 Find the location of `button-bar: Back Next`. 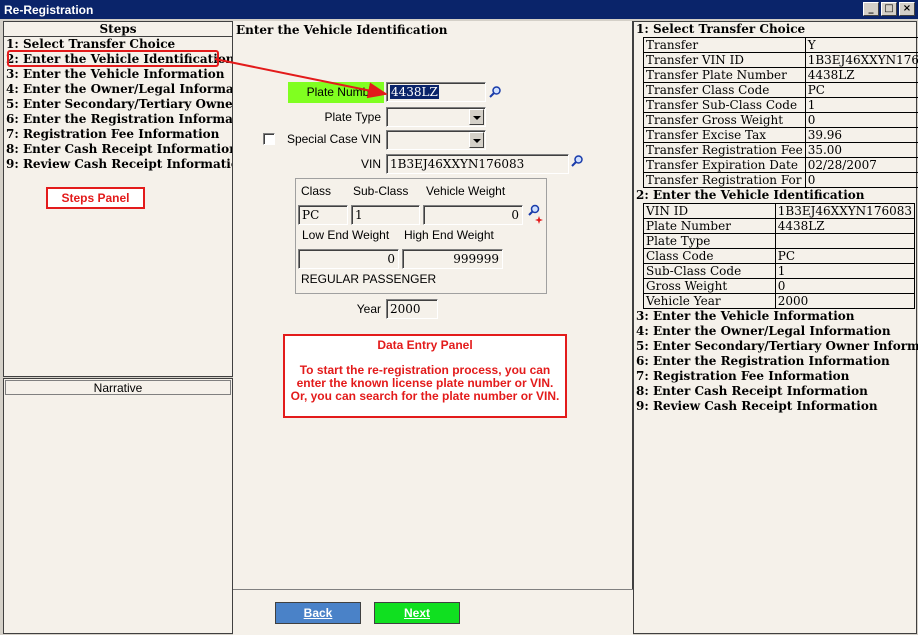

button-bar: Back Next is located at coordinates (433, 612).